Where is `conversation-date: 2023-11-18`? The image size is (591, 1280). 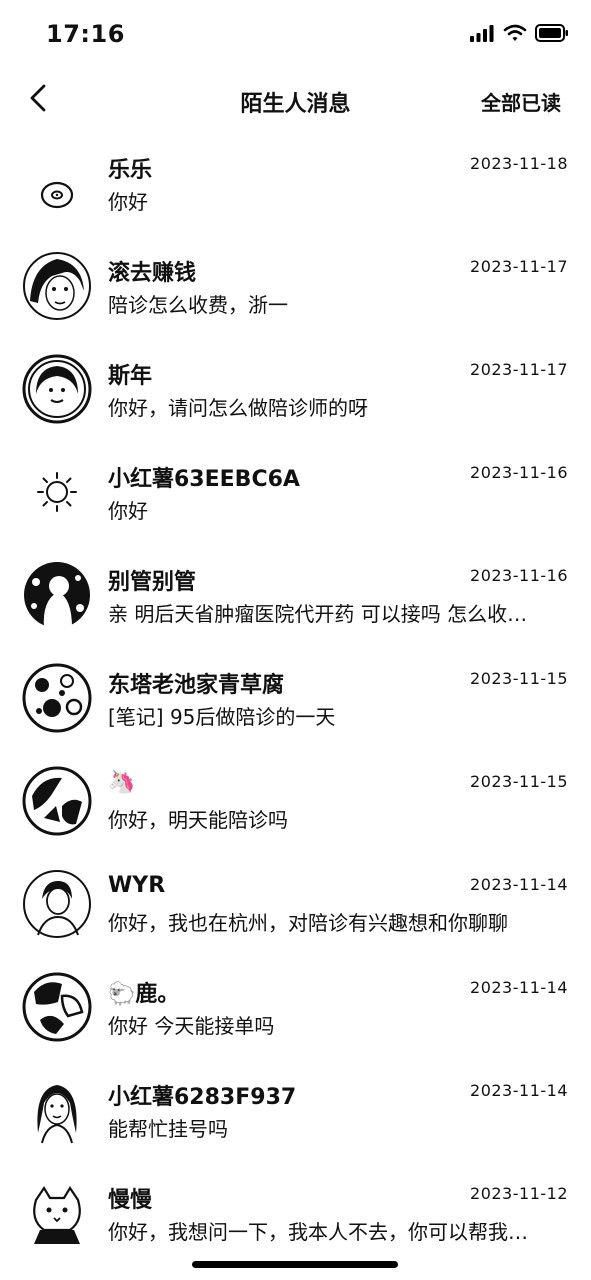
conversation-date: 2023-11-18 is located at coordinates (519, 163).